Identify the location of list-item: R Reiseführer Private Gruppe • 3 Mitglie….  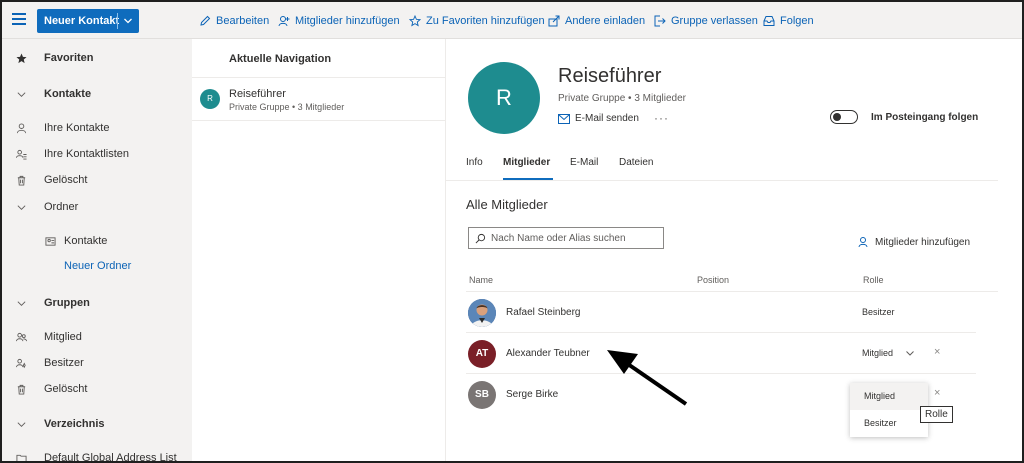
(318, 100).